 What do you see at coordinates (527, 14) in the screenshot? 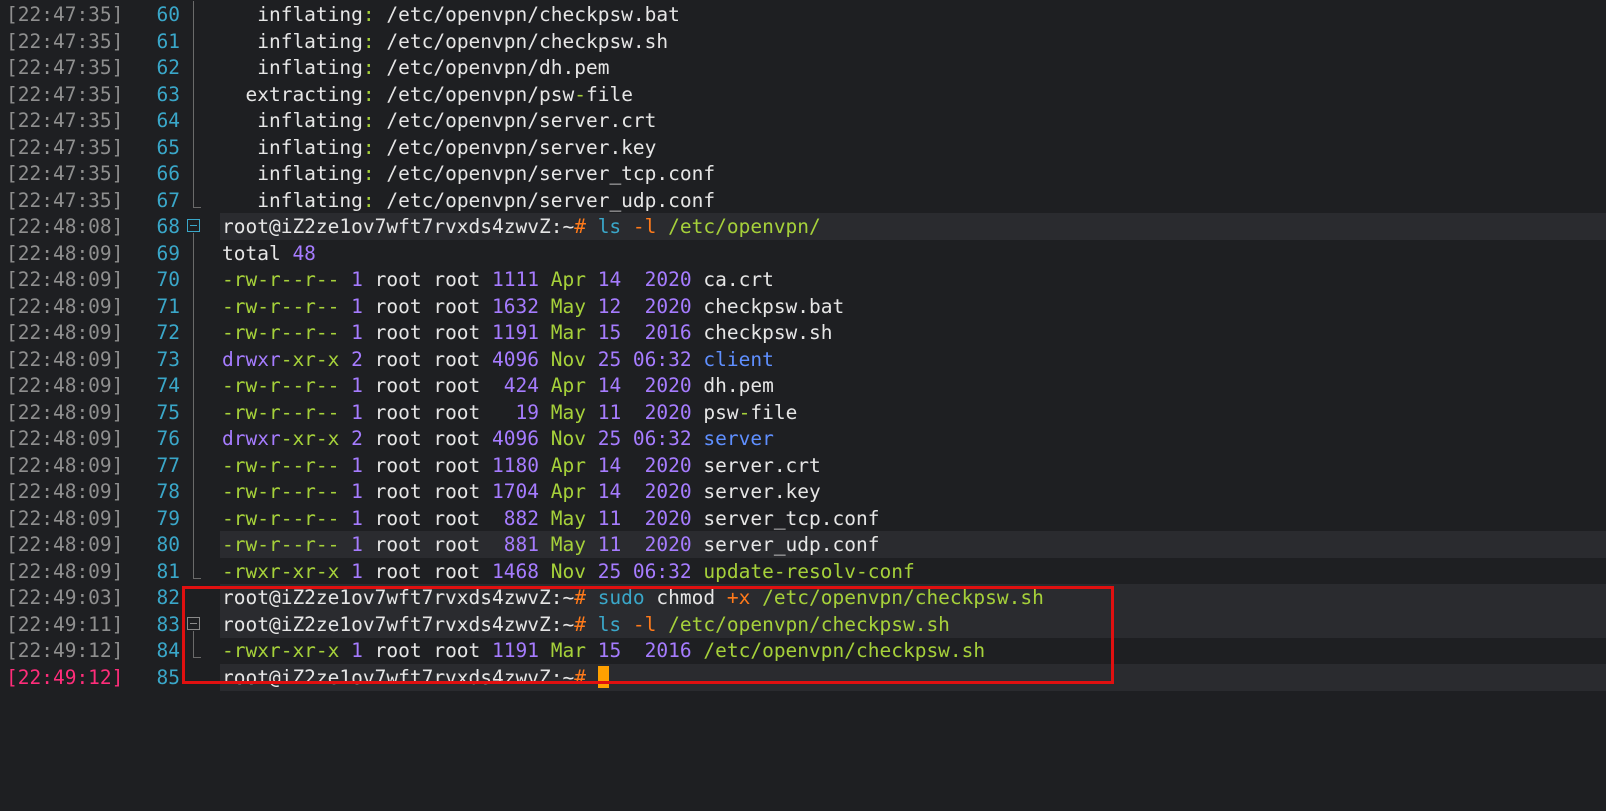
I see `text-segment: /etc/openvpn/checkpsw.bat` at bounding box center [527, 14].